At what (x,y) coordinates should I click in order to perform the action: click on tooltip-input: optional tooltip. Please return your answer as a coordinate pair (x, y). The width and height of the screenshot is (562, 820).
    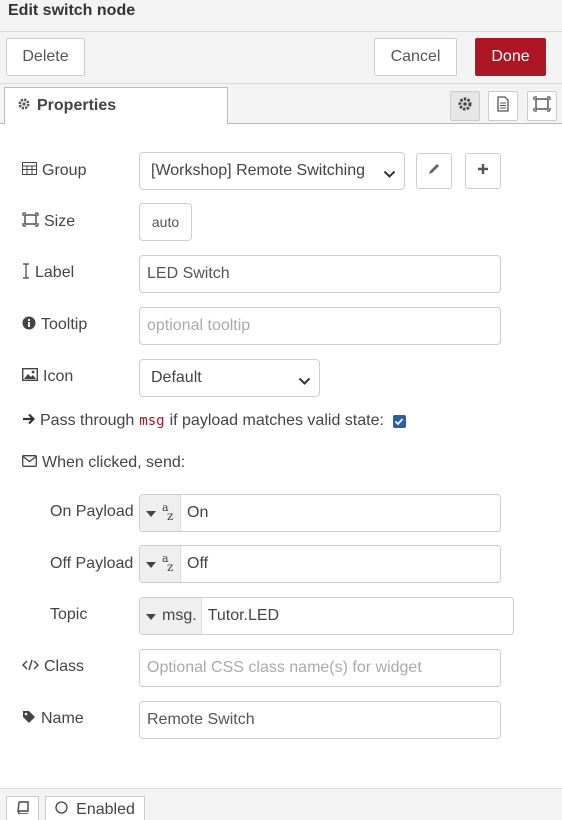
    Looking at the image, I should click on (320, 326).